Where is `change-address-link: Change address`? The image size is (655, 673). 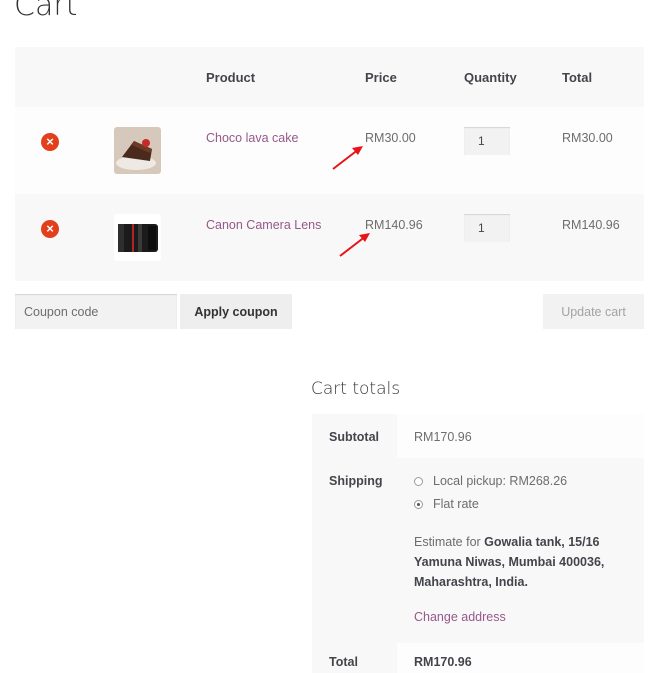
change-address-link: Change address is located at coordinates (529, 617).